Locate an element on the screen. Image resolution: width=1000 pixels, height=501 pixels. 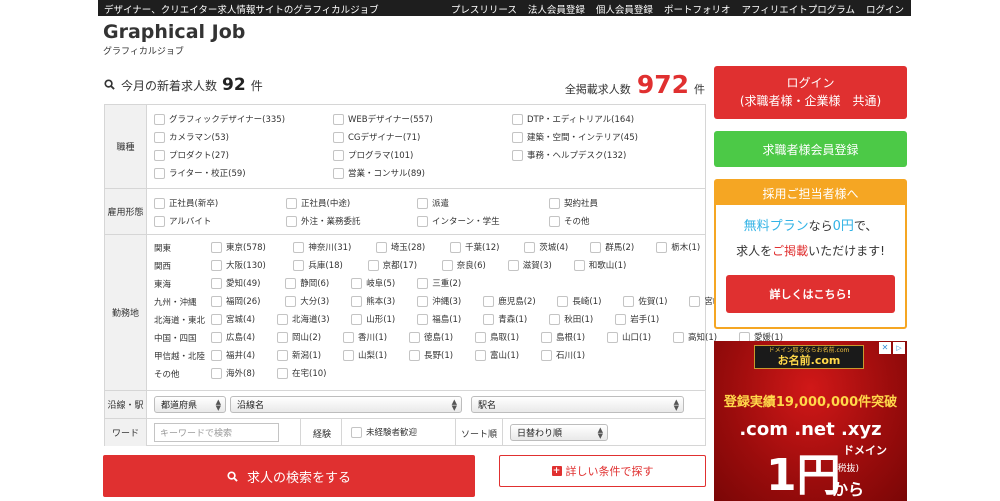
job-type-option: プロダクト(27) is located at coordinates (191, 155).